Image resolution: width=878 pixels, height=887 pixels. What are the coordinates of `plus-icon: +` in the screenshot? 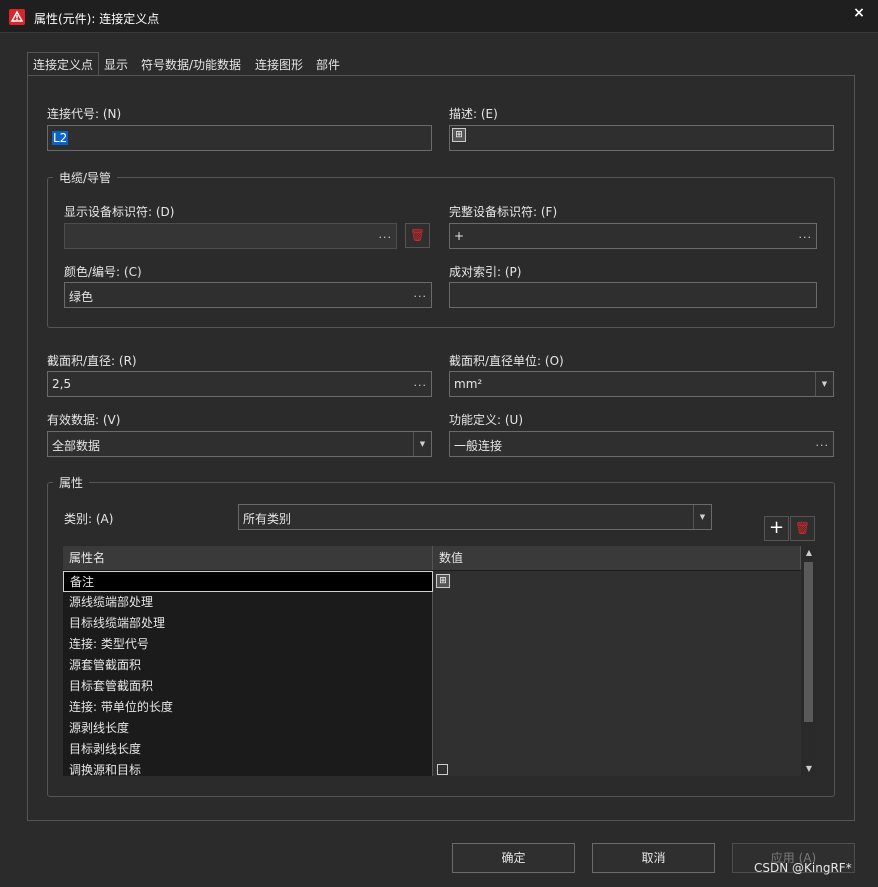 It's located at (776, 527).